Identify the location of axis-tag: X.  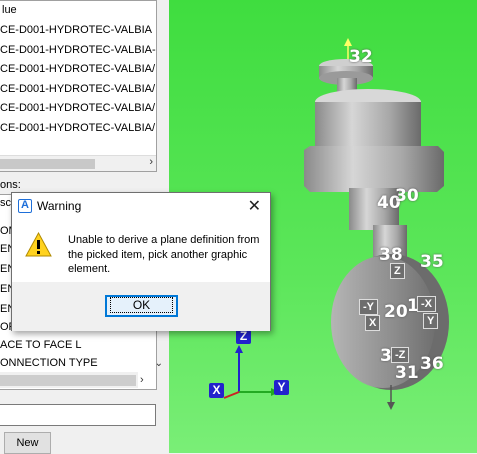
(373, 323).